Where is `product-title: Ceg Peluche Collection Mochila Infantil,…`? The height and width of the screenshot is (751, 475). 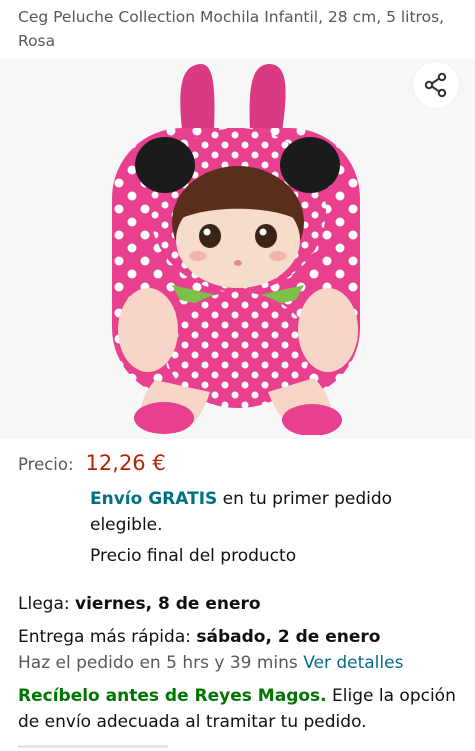
product-title: Ceg Peluche Collection Mochila Infantil,… is located at coordinates (231, 29).